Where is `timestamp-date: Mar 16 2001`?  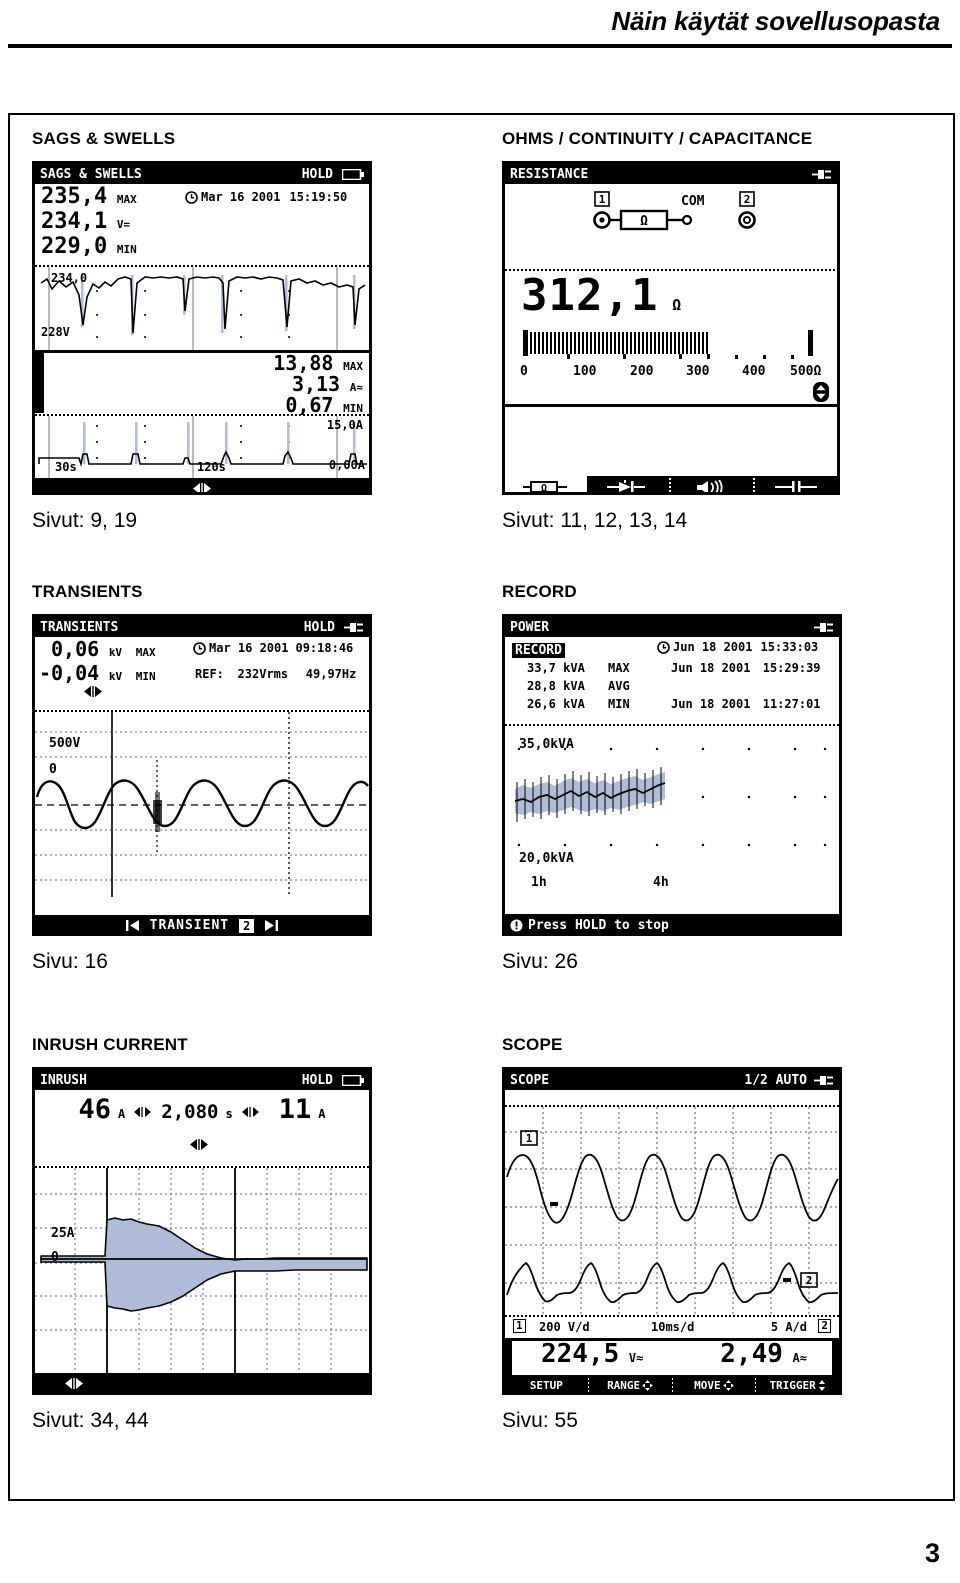 timestamp-date: Mar 16 2001 is located at coordinates (241, 197).